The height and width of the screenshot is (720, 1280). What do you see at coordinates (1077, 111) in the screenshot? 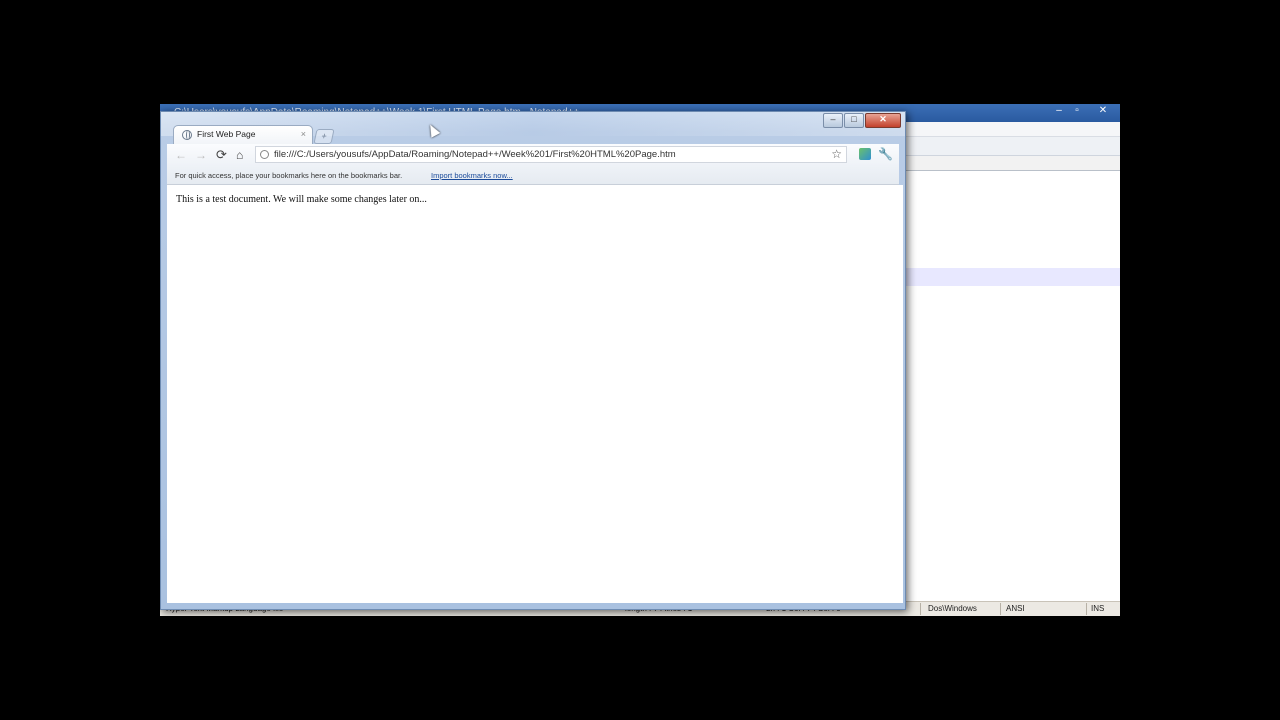
I see `notepad-maximize-button: ▫` at bounding box center [1077, 111].